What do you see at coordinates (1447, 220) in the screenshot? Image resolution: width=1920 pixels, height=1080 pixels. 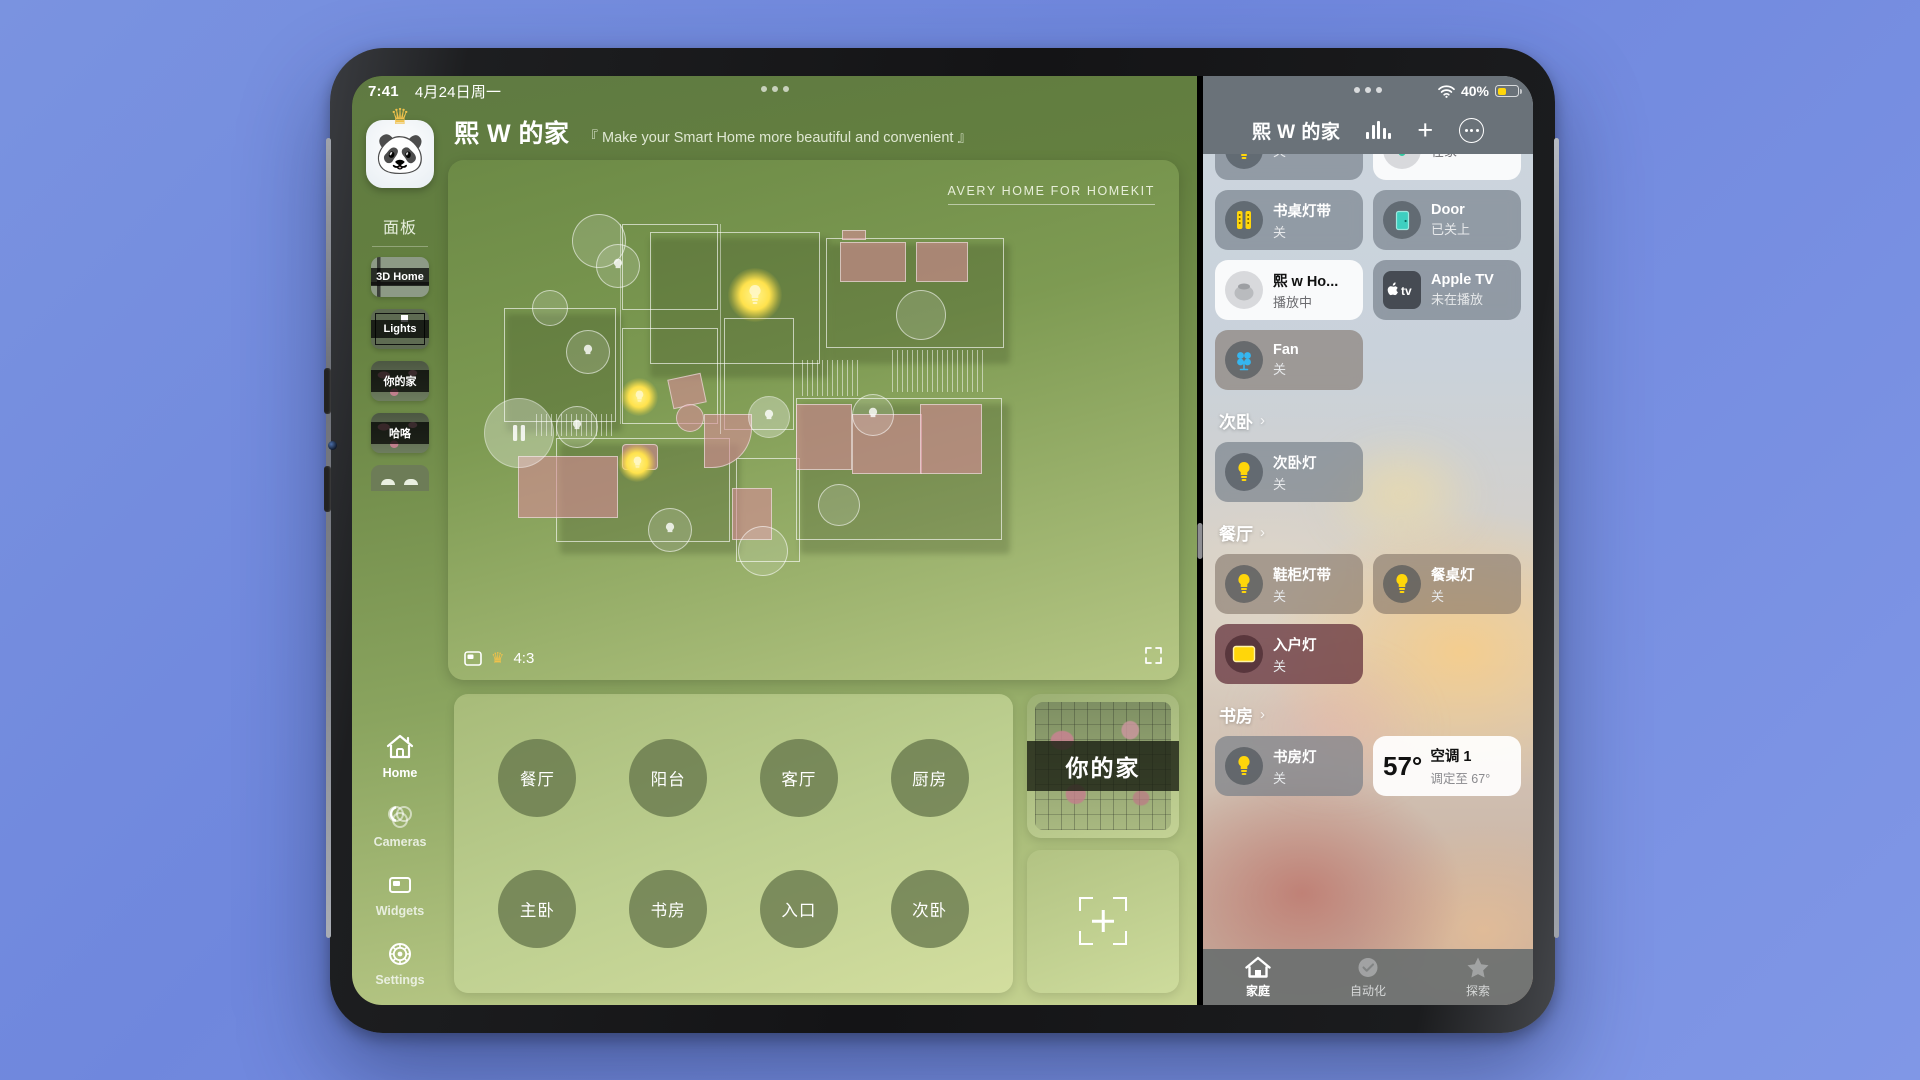 I see `tile-door: Door 已关上` at bounding box center [1447, 220].